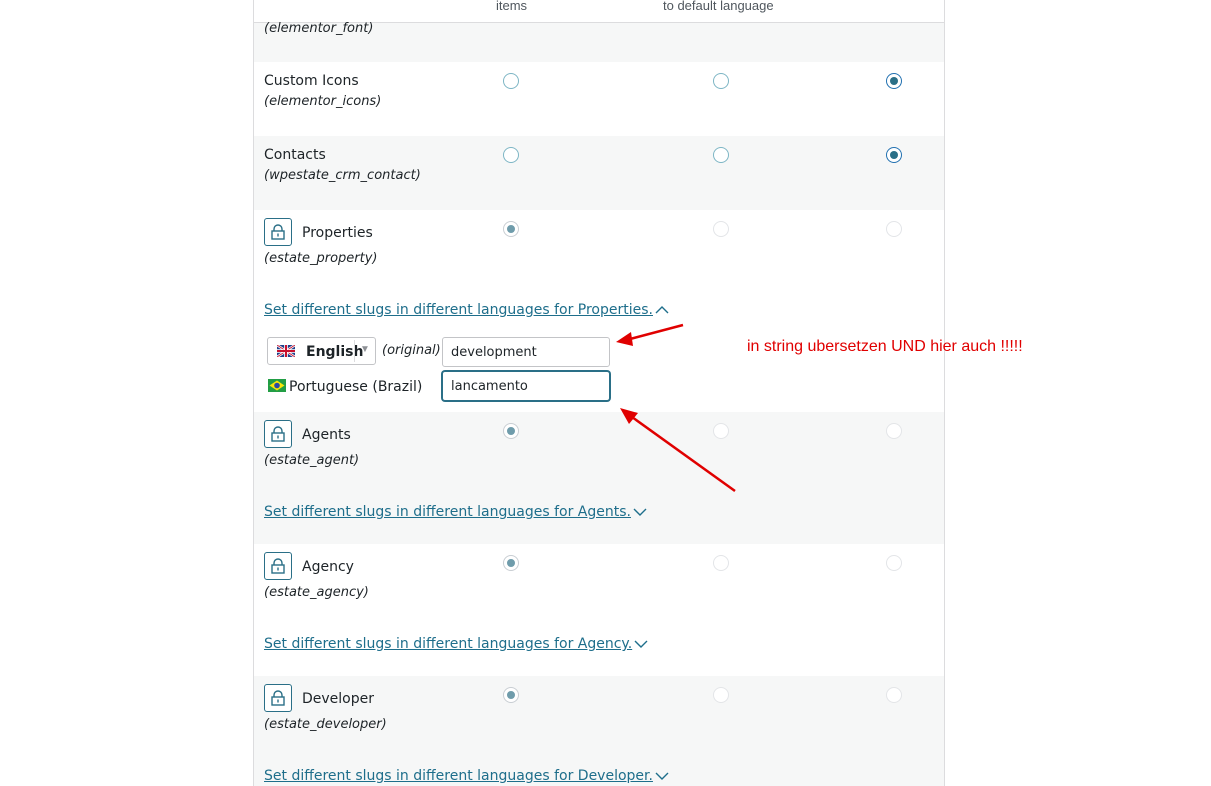  What do you see at coordinates (683, 454) in the screenshot?
I see `arrow-to-translated-input` at bounding box center [683, 454].